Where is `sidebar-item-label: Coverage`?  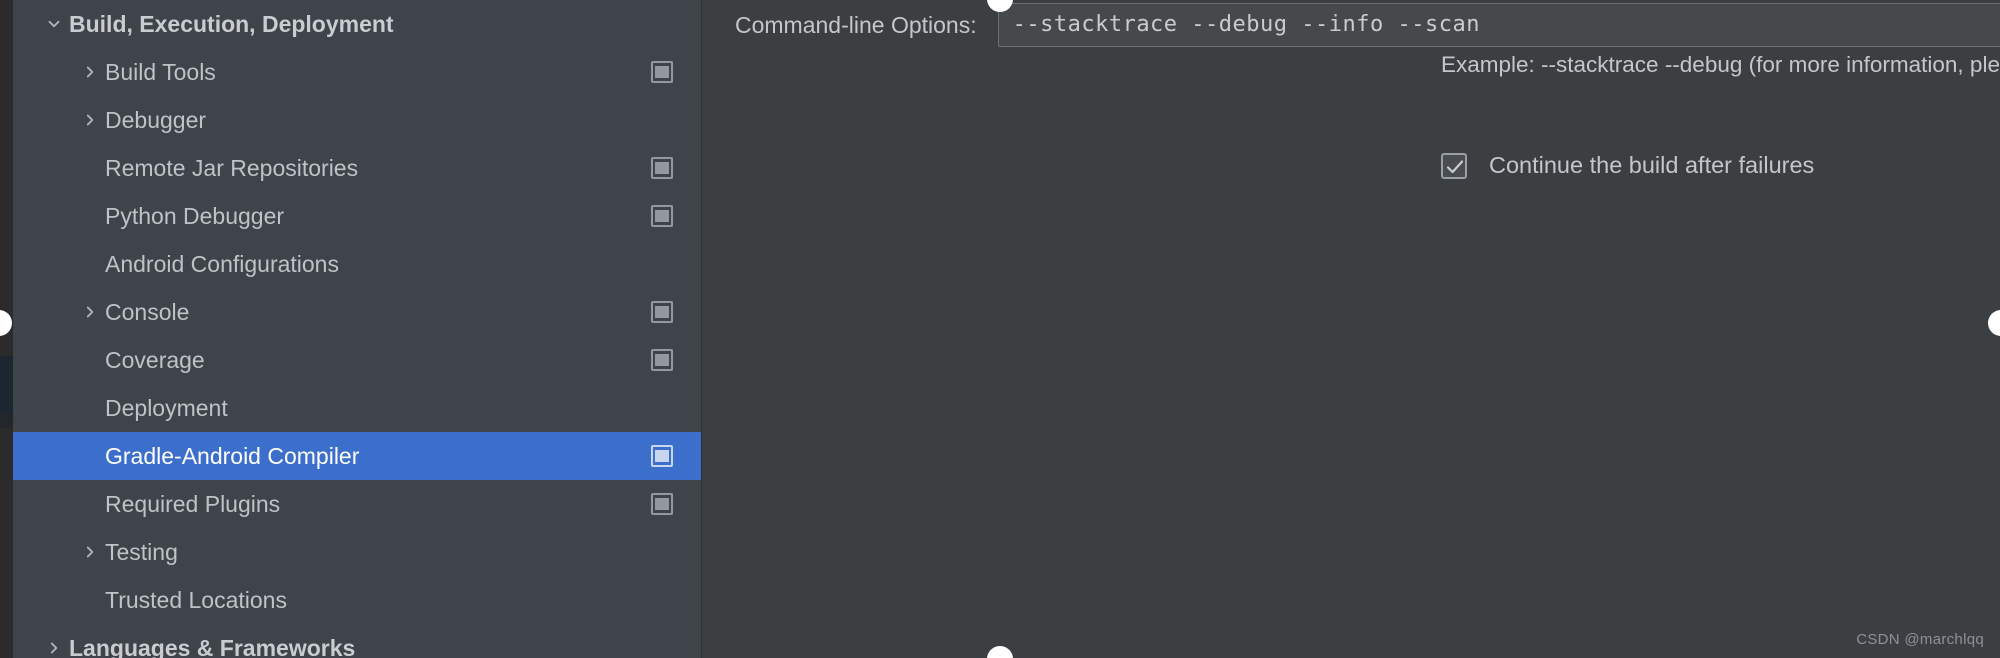
sidebar-item-label: Coverage is located at coordinates (155, 359).